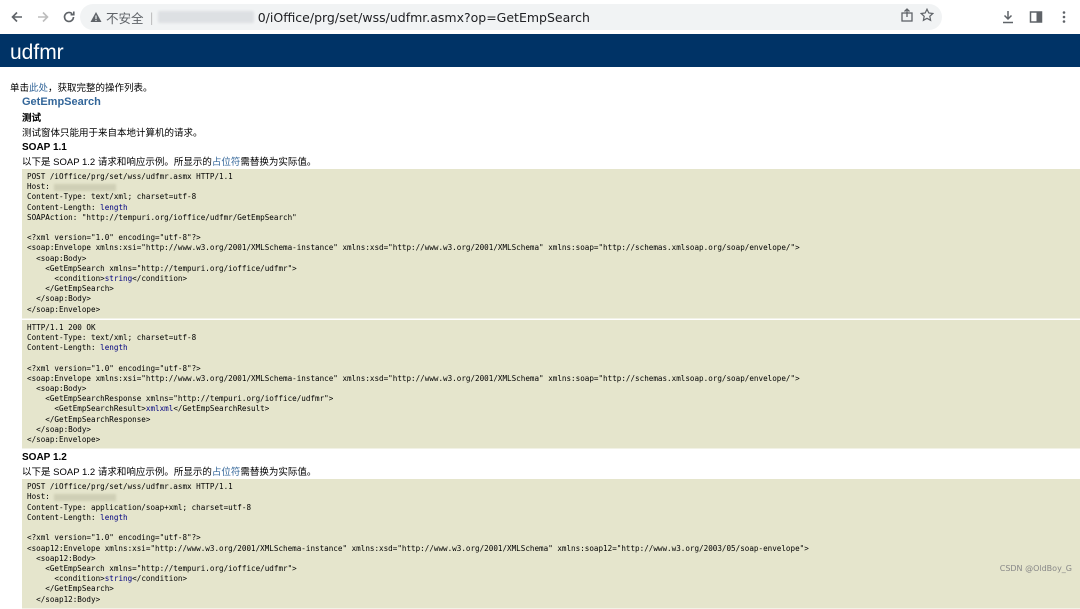 This screenshot has width=1080, height=609. I want to click on reload-icon, so click(69, 17).